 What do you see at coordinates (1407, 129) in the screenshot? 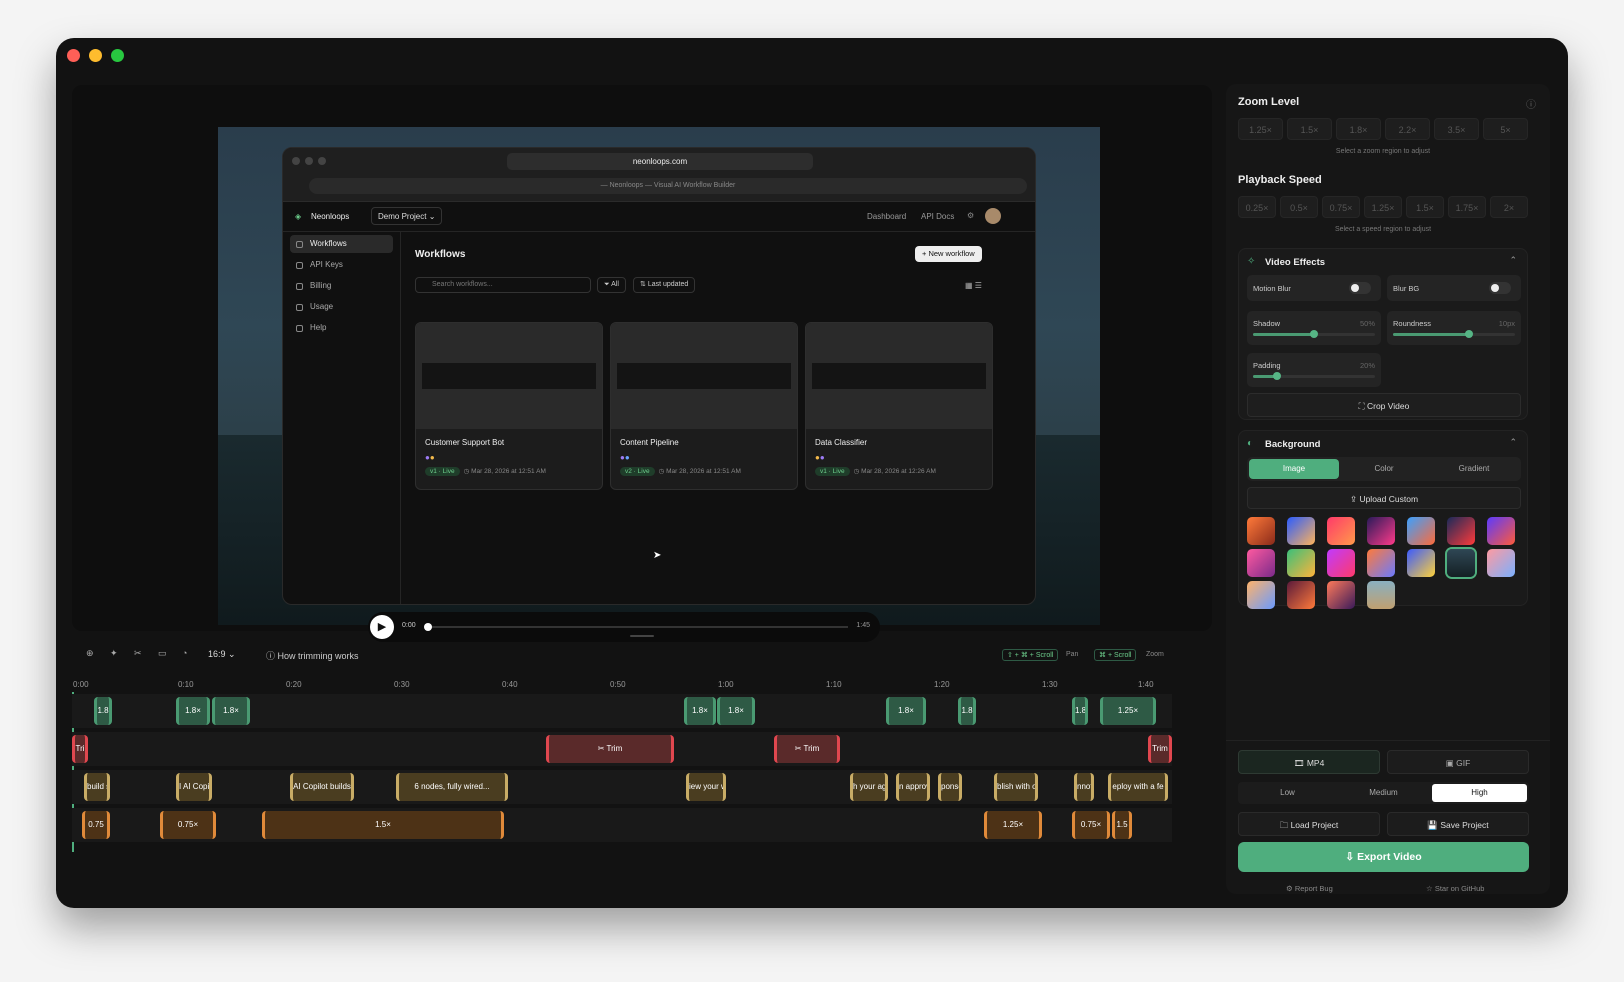
I see `zoom-option: 2.2×` at bounding box center [1407, 129].